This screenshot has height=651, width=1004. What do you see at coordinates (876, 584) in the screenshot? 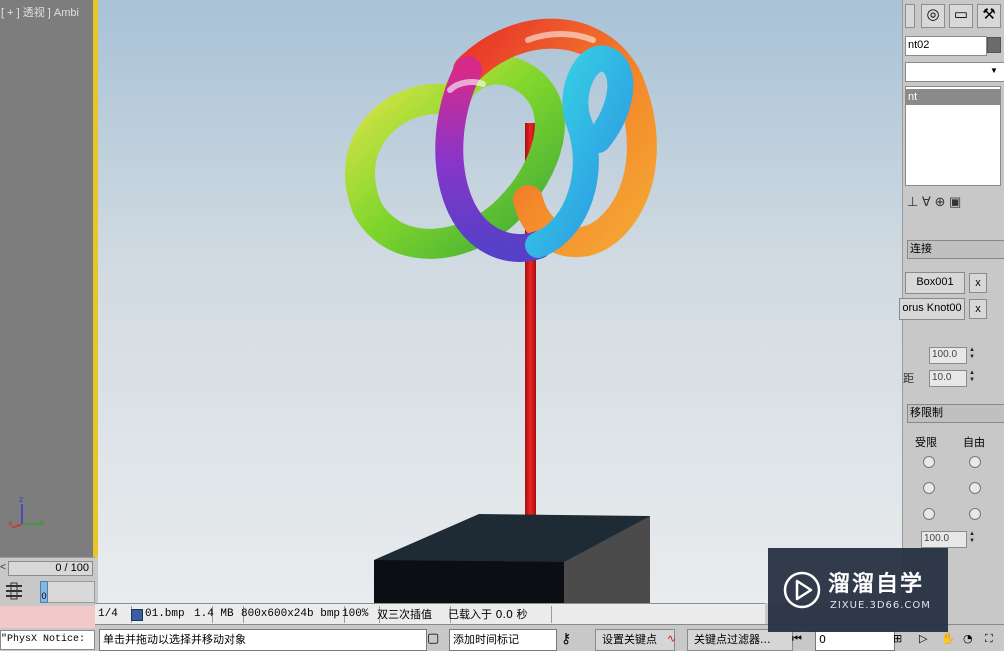
I see `watermark-title: 溜溜自学` at bounding box center [876, 584].